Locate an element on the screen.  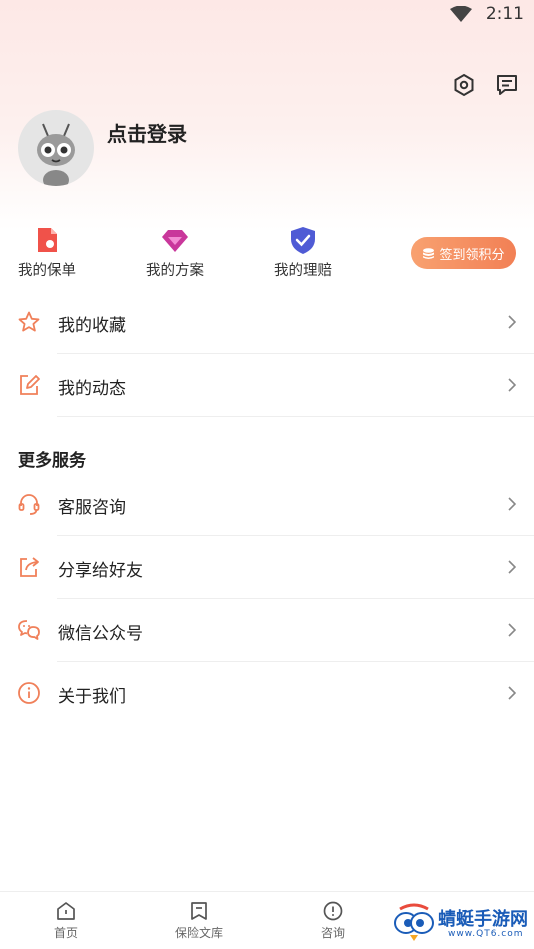
shortcut-label: 我的方案 is located at coordinates (175, 271).